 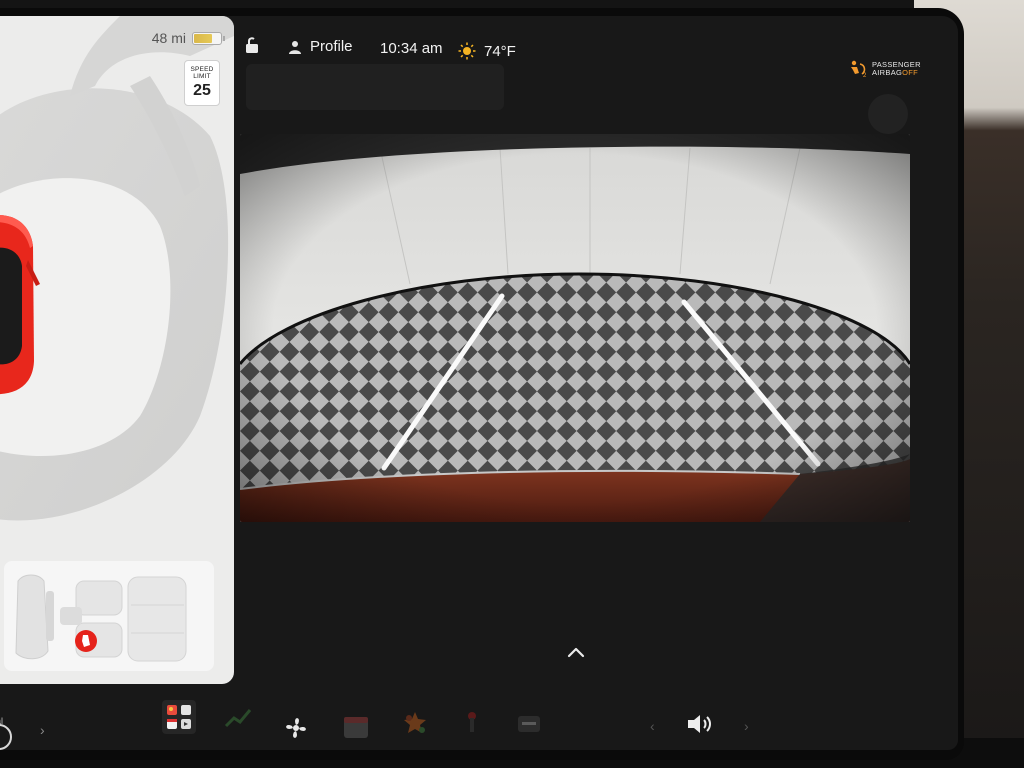 I want to click on app-launcher-button, so click(x=179, y=719).